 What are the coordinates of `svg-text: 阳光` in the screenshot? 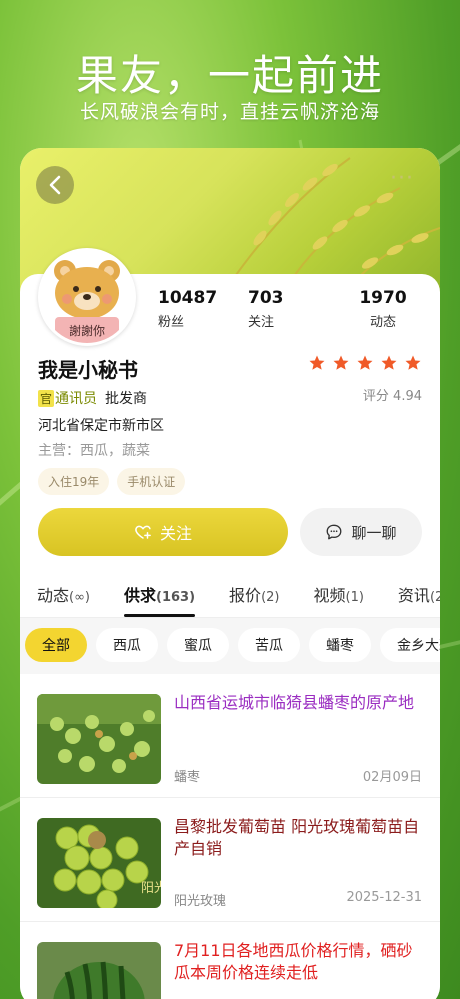 It's located at (151, 888).